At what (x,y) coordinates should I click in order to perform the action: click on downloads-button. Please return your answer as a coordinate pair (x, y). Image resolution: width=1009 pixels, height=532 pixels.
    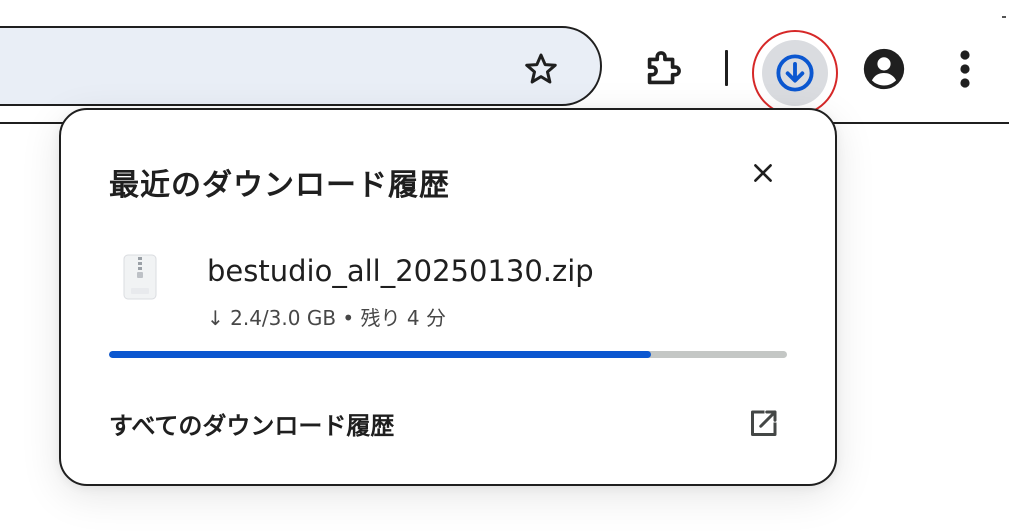
    Looking at the image, I should click on (795, 73).